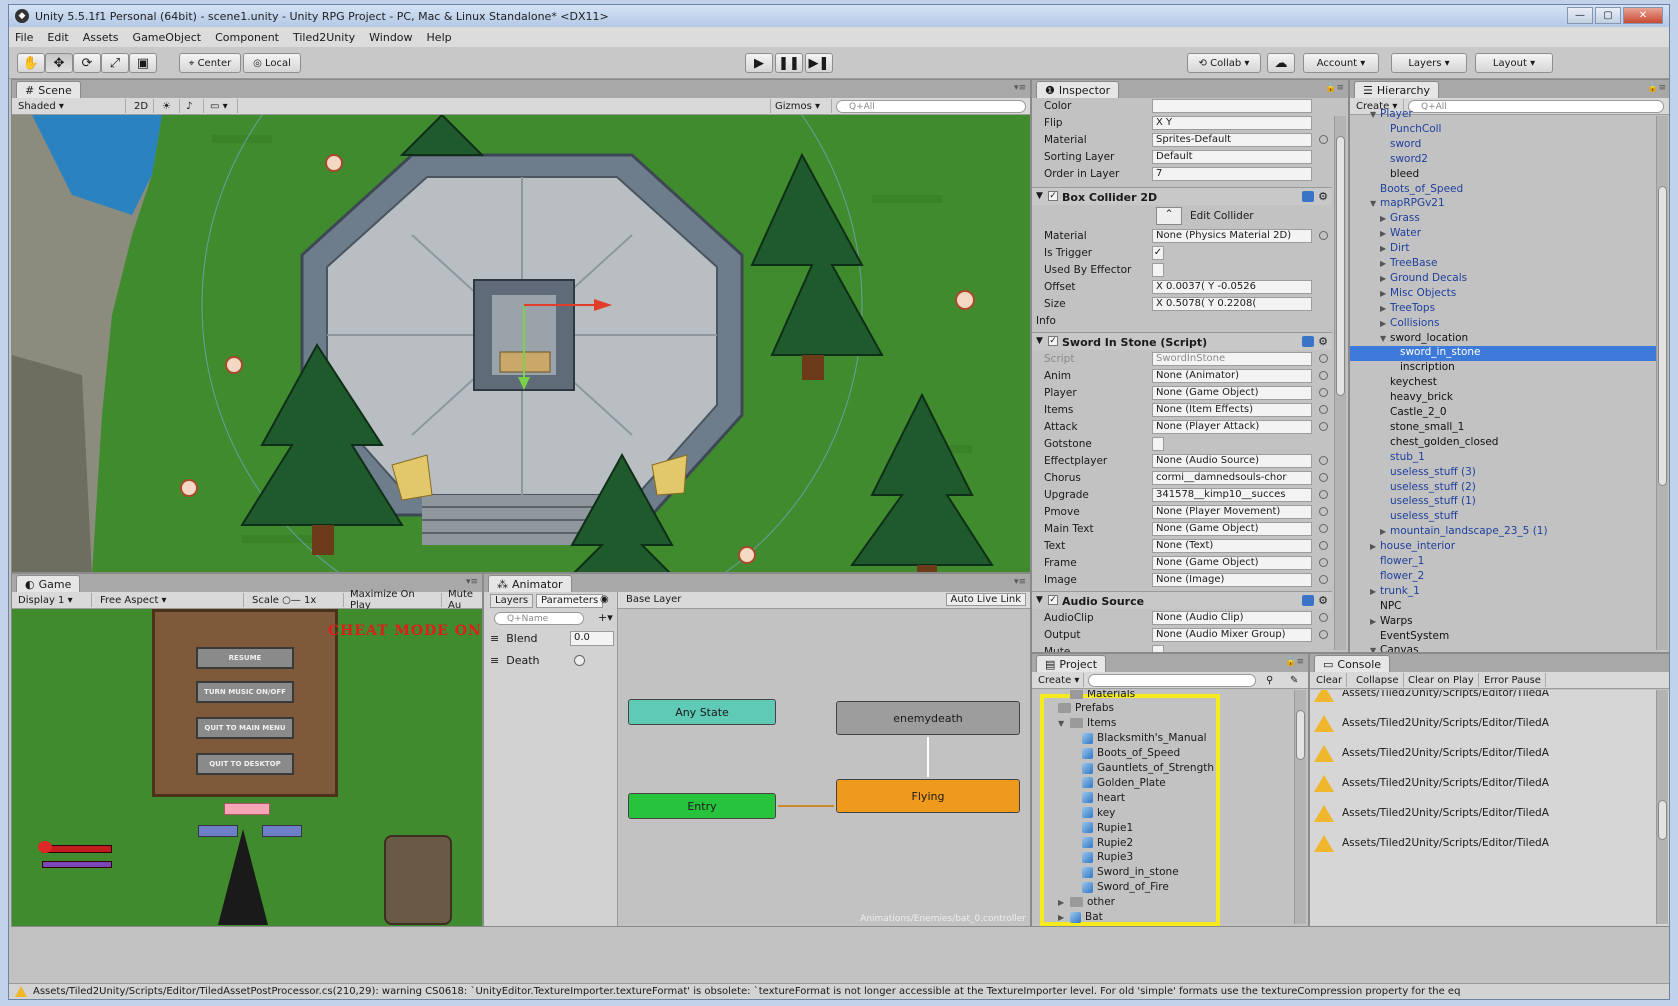 This screenshot has width=1678, height=1006. I want to click on field-value: 341578__kimp10__succes, so click(1232, 495).